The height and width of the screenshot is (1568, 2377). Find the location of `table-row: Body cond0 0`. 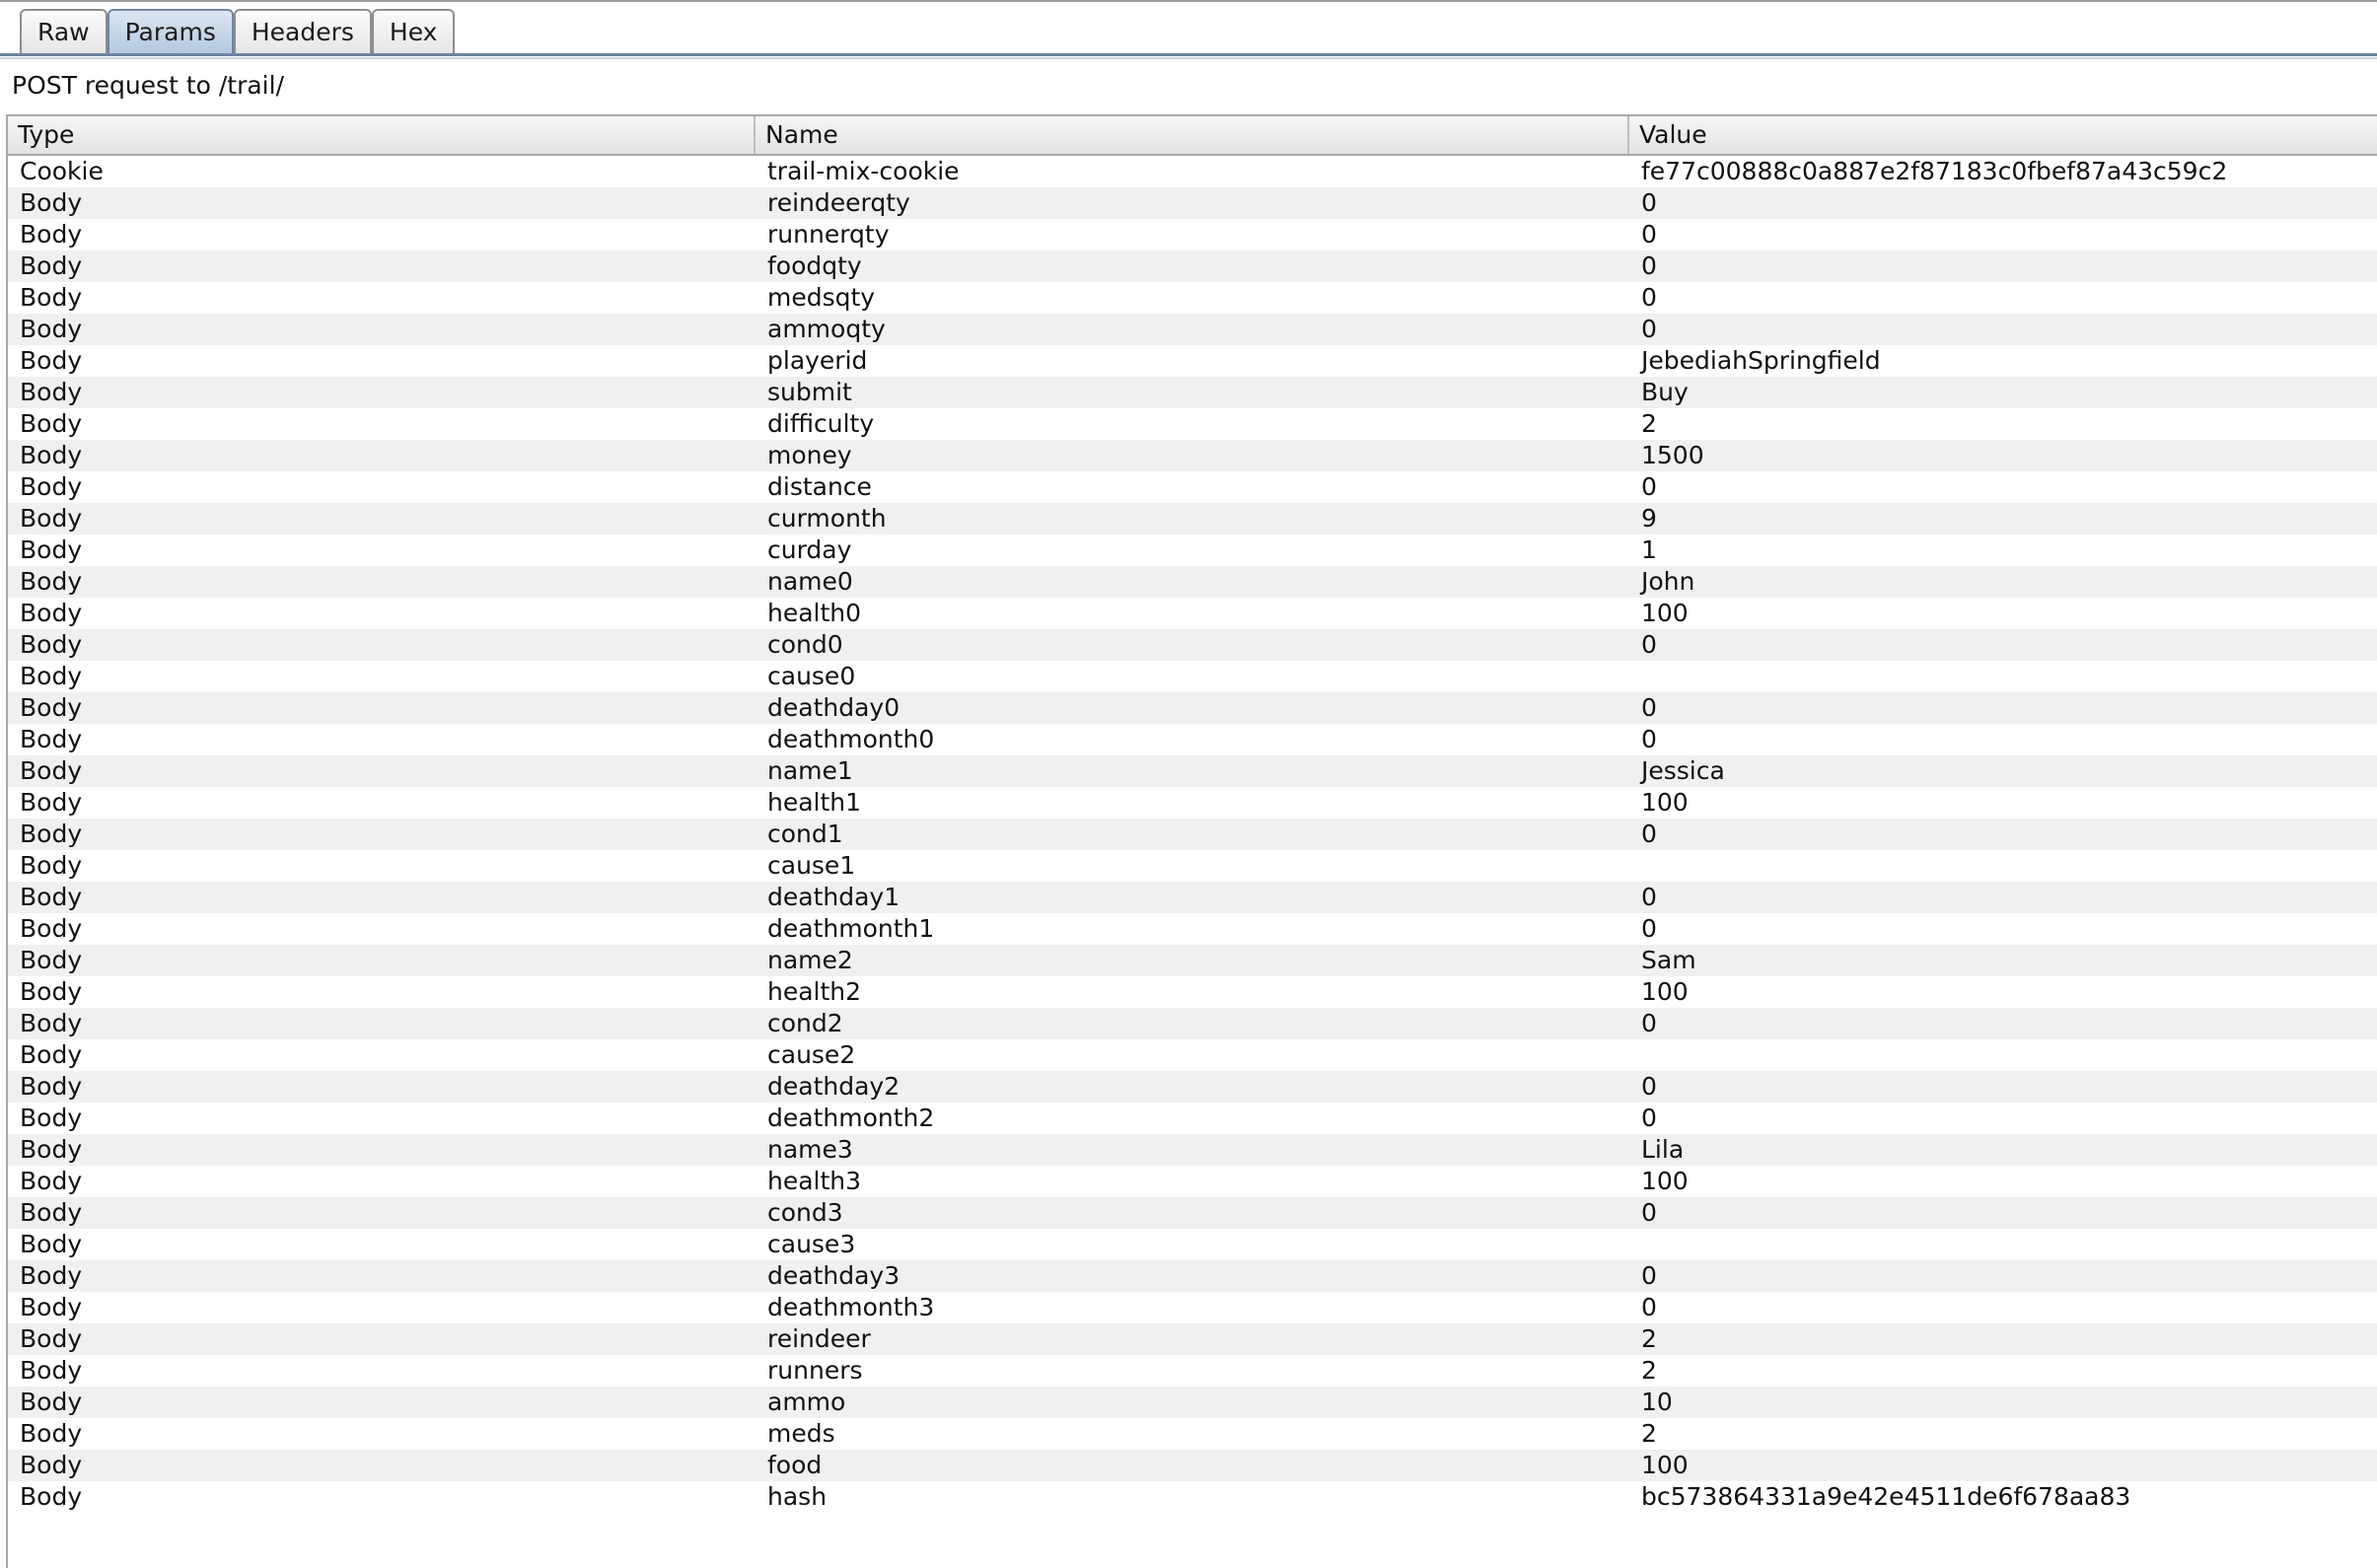

table-row: Body cond0 0 is located at coordinates (1192, 645).